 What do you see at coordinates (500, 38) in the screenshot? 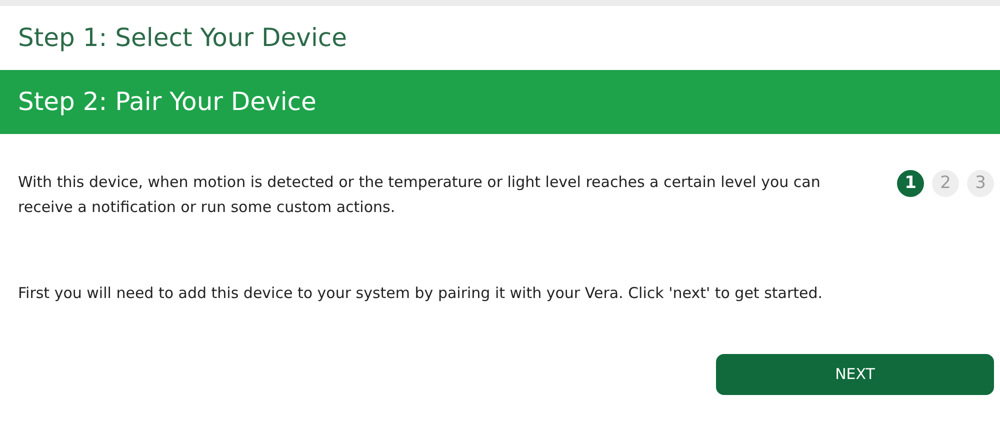
I see `step-header: Step 1: Select Your Device` at bounding box center [500, 38].